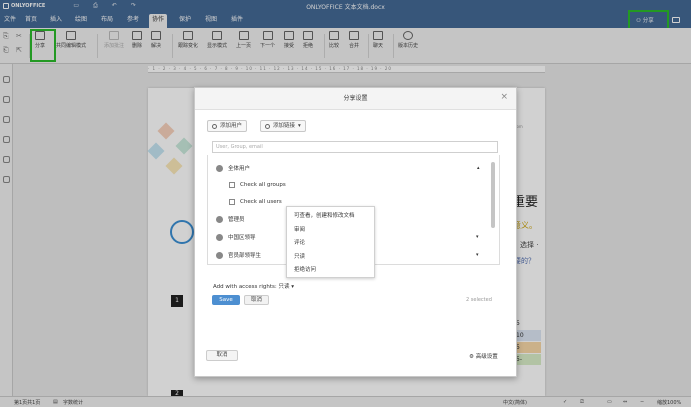 This screenshot has width=691, height=407. Describe the element at coordinates (324, 215) in the screenshot. I see `menu-item-full-access: 可查看，创建和修改文档` at that location.